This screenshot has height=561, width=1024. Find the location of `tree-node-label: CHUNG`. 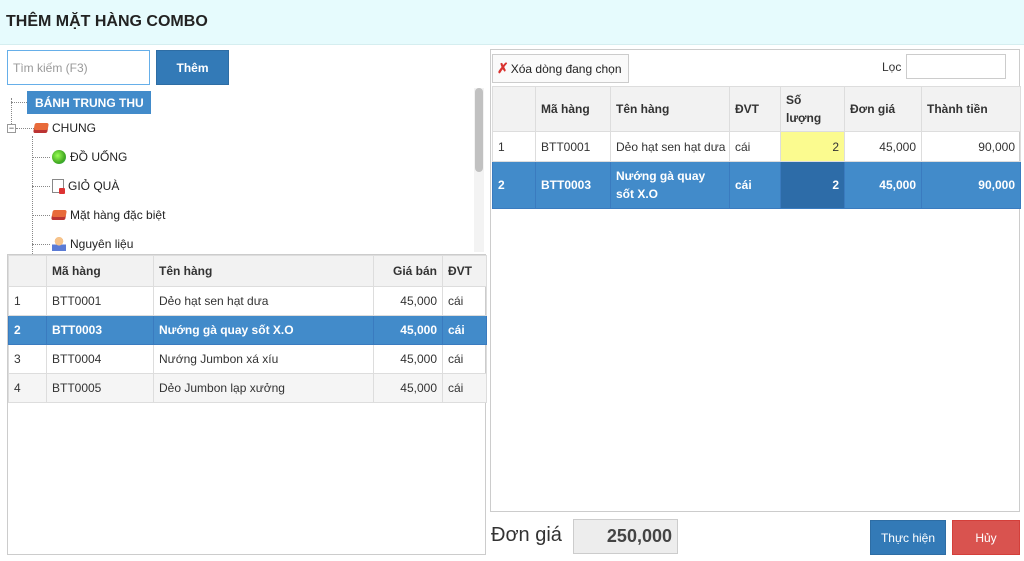

tree-node-label: CHUNG is located at coordinates (74, 128).